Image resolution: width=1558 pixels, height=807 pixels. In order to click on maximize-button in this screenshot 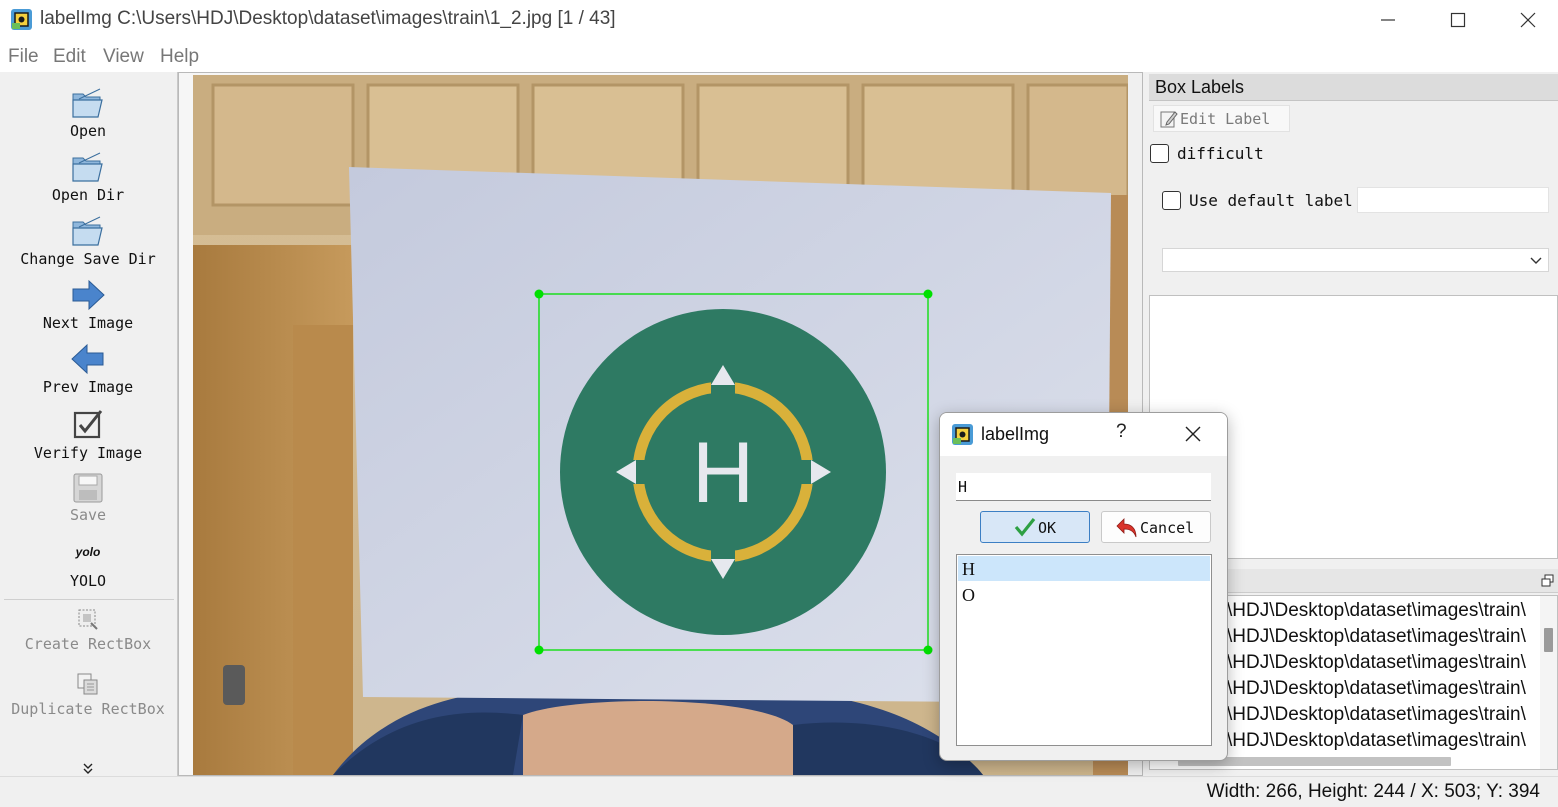, I will do `click(1458, 20)`.